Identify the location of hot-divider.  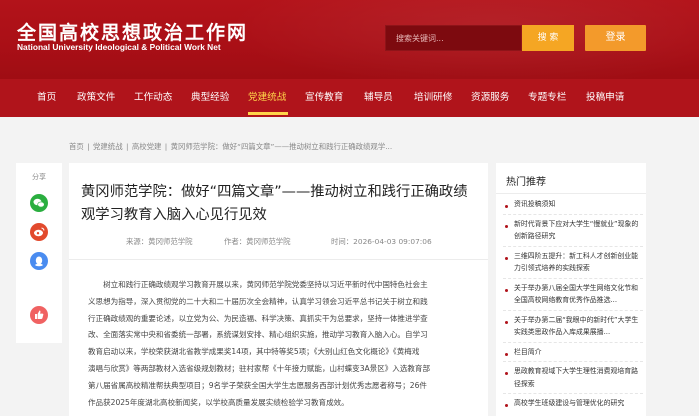
(571, 193).